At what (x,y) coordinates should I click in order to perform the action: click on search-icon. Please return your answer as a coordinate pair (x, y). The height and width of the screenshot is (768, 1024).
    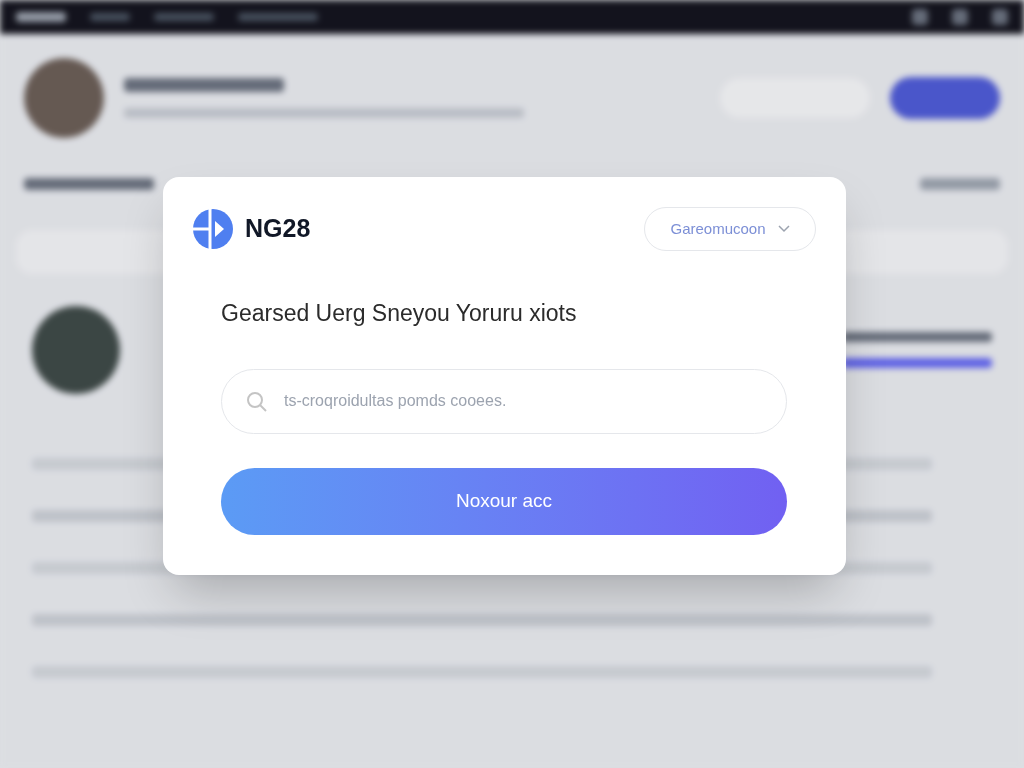
    Looking at the image, I should click on (257, 401).